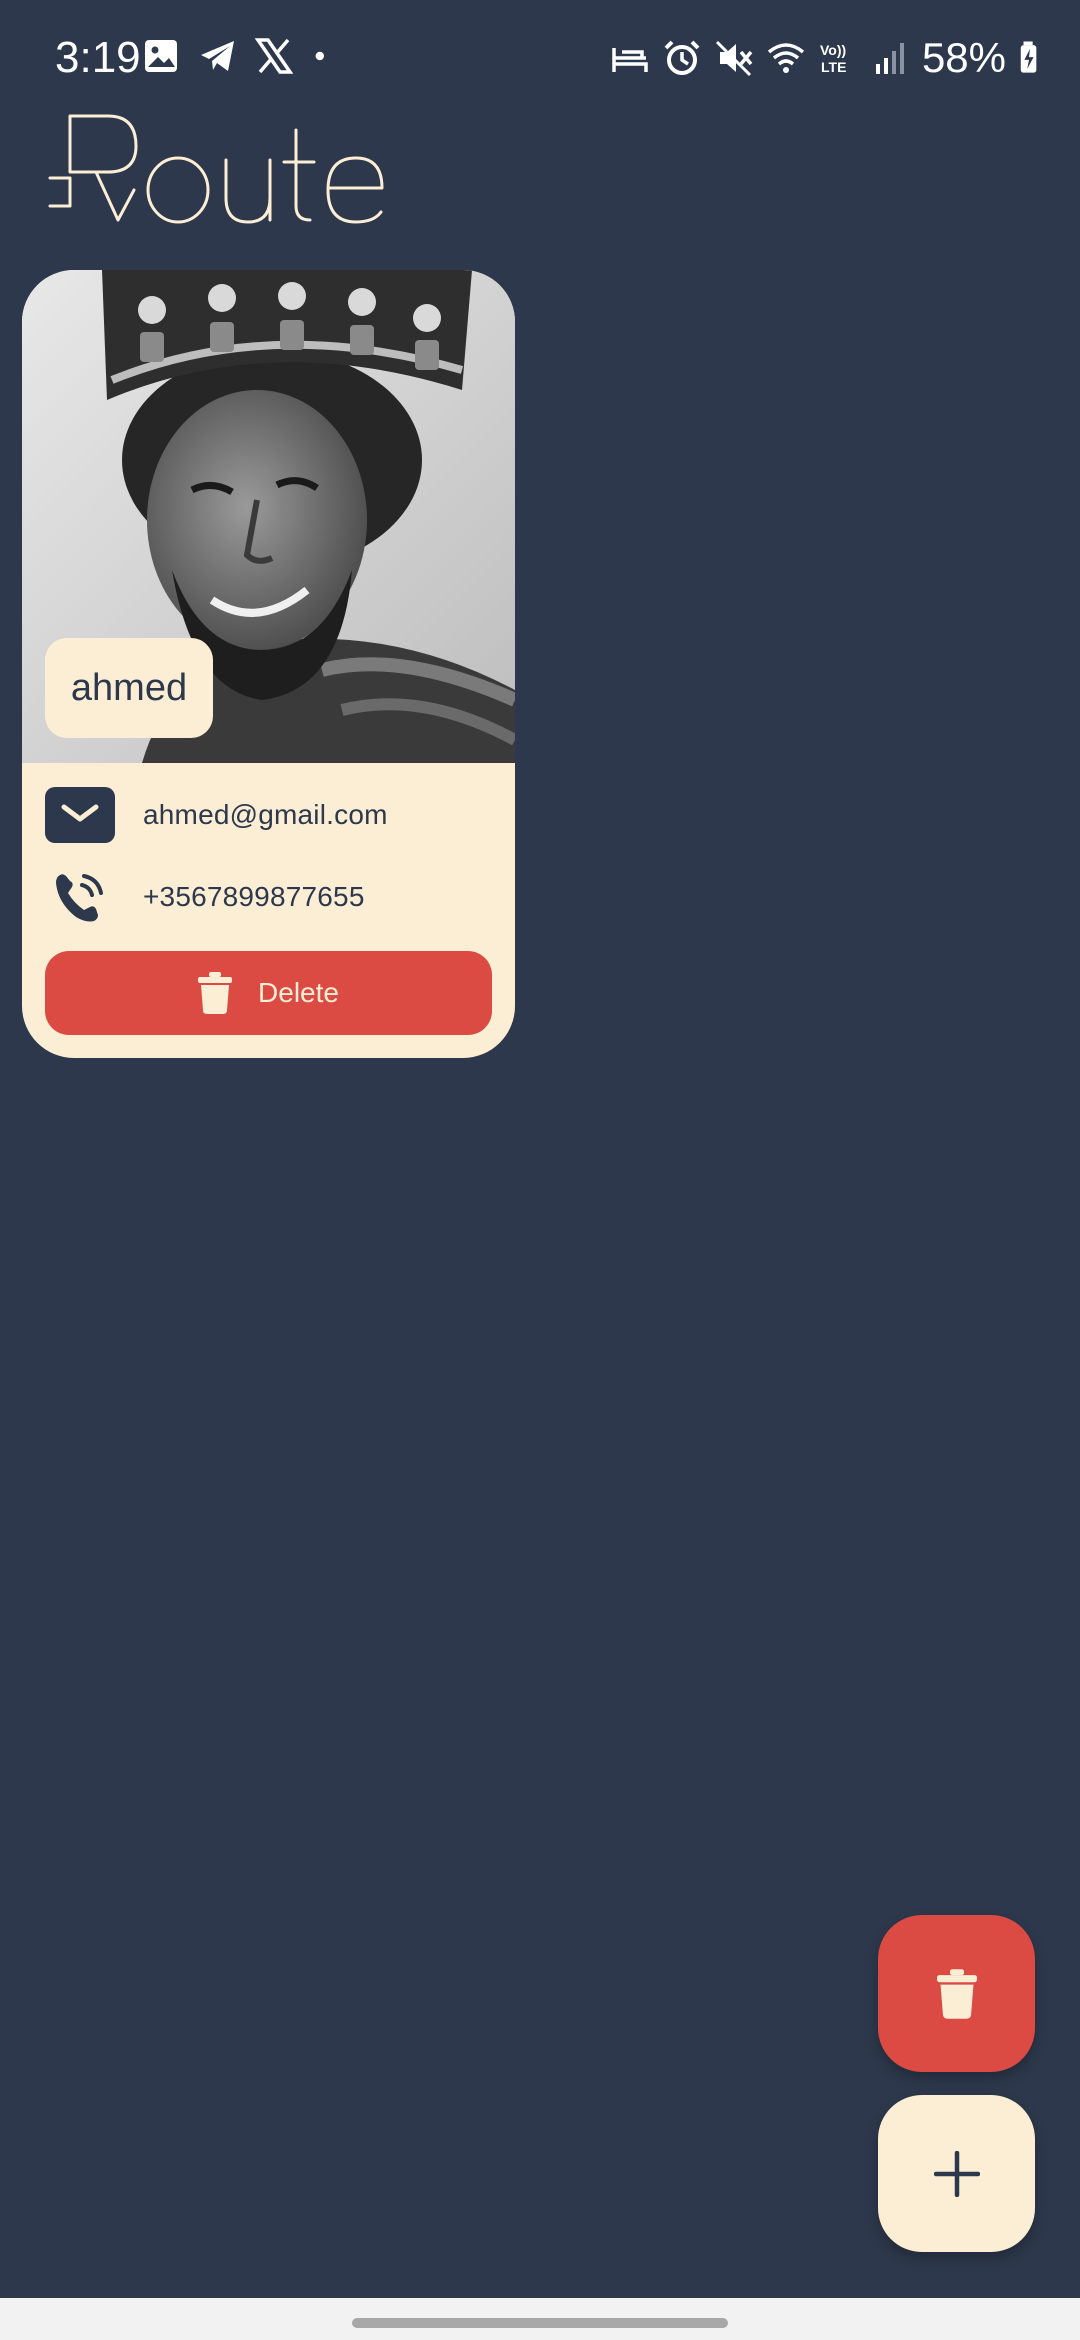 Image resolution: width=1080 pixels, height=2340 pixels. What do you see at coordinates (240, 56) in the screenshot?
I see `status-left-icons` at bounding box center [240, 56].